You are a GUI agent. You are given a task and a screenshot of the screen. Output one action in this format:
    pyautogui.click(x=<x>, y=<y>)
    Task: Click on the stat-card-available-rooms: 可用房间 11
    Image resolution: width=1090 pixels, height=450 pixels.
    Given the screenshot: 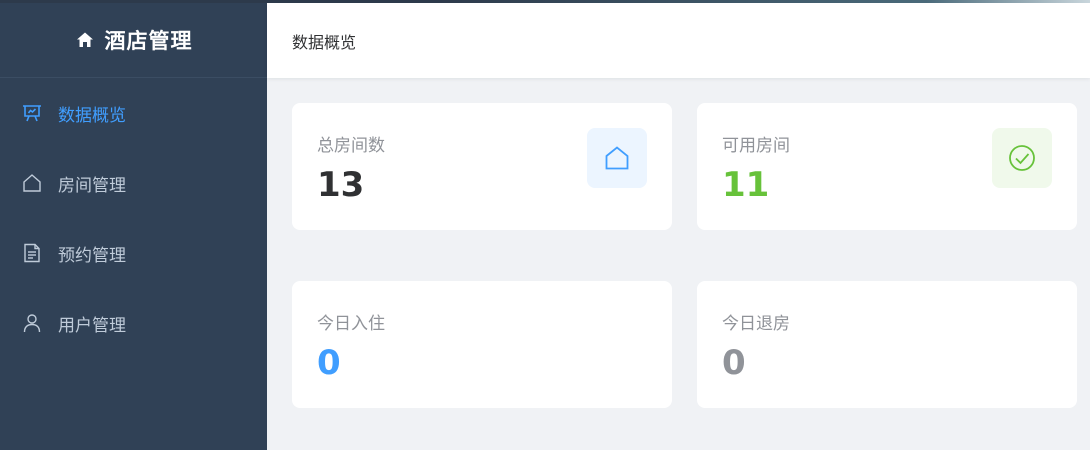 What is the action you would take?
    pyautogui.click(x=887, y=166)
    